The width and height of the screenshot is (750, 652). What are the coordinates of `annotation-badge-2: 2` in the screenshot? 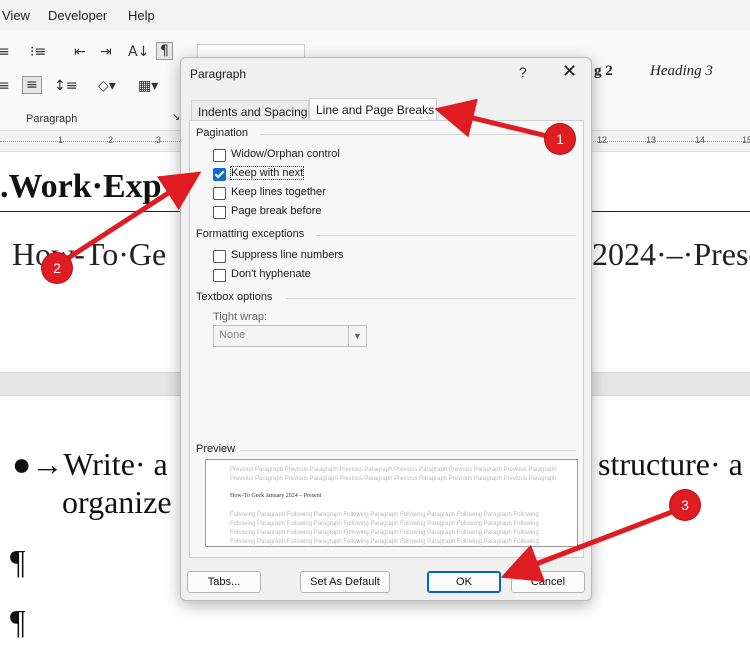 It's located at (57, 268).